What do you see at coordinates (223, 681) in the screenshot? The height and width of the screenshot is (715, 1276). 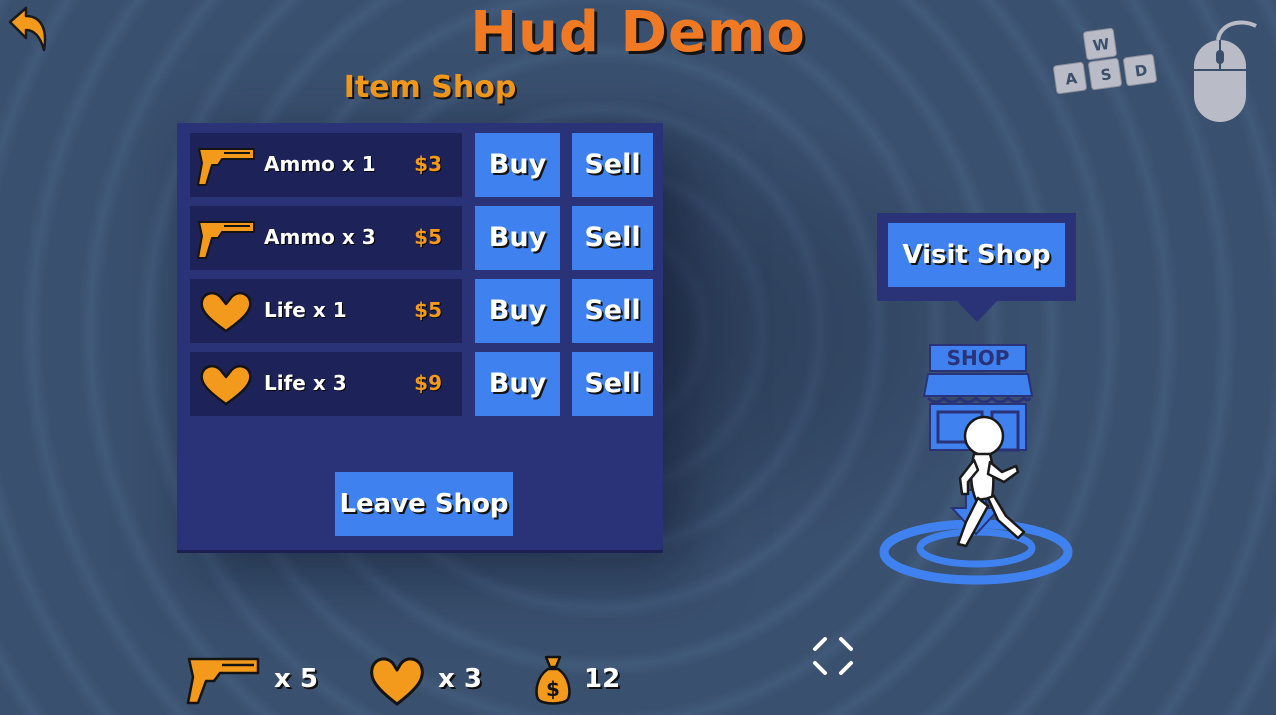 I see `ammo-gun-icon` at bounding box center [223, 681].